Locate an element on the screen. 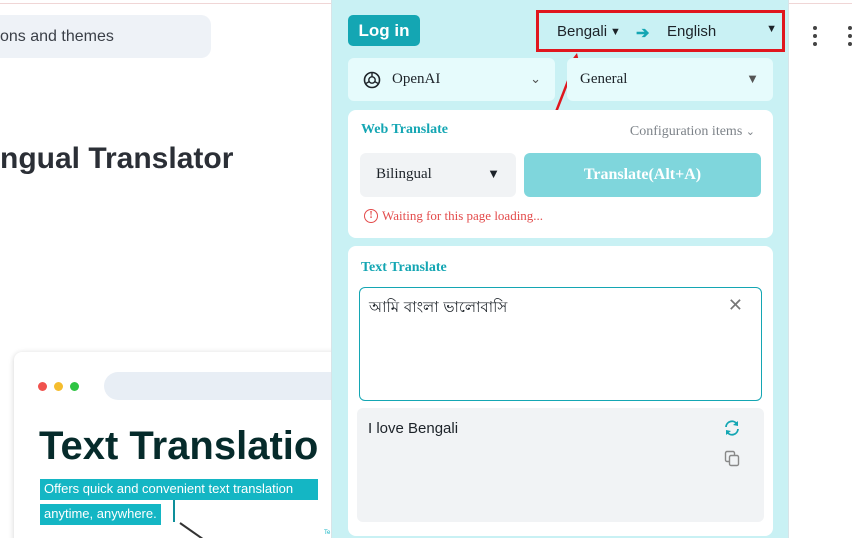  display-mode-select: Bilingual ▼ is located at coordinates (438, 175).